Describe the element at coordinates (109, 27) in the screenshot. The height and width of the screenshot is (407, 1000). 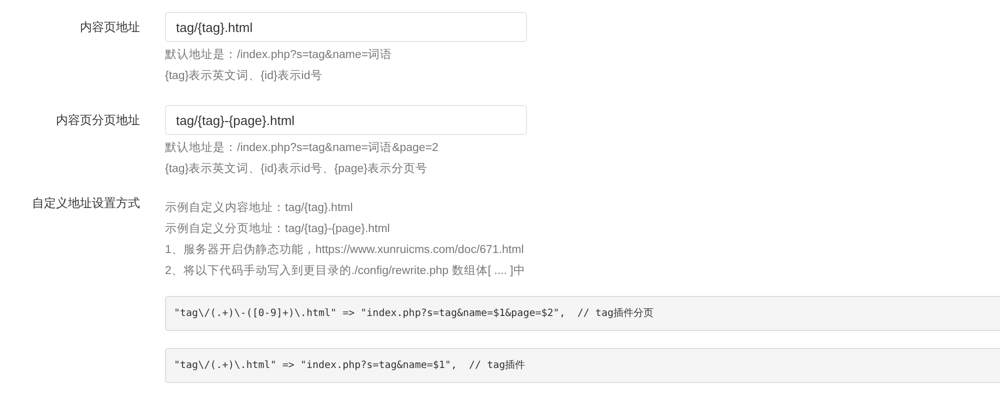
I see `field-label: 内容页地址` at that location.